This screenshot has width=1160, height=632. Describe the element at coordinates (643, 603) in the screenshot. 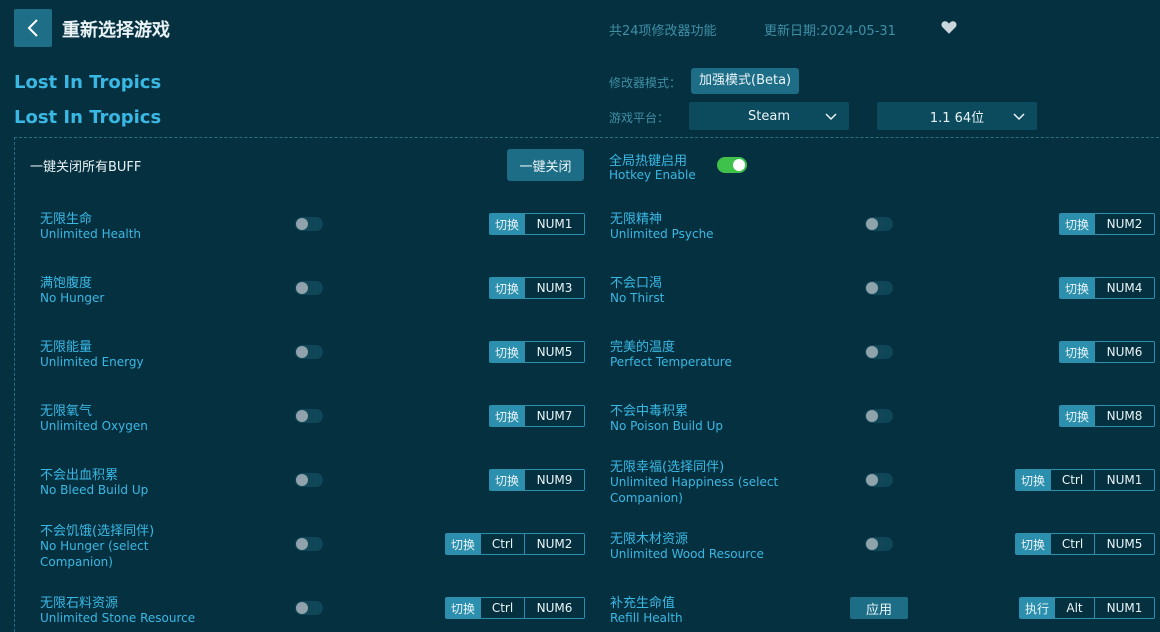

I see `feature-name-cn: 补充生命值` at that location.